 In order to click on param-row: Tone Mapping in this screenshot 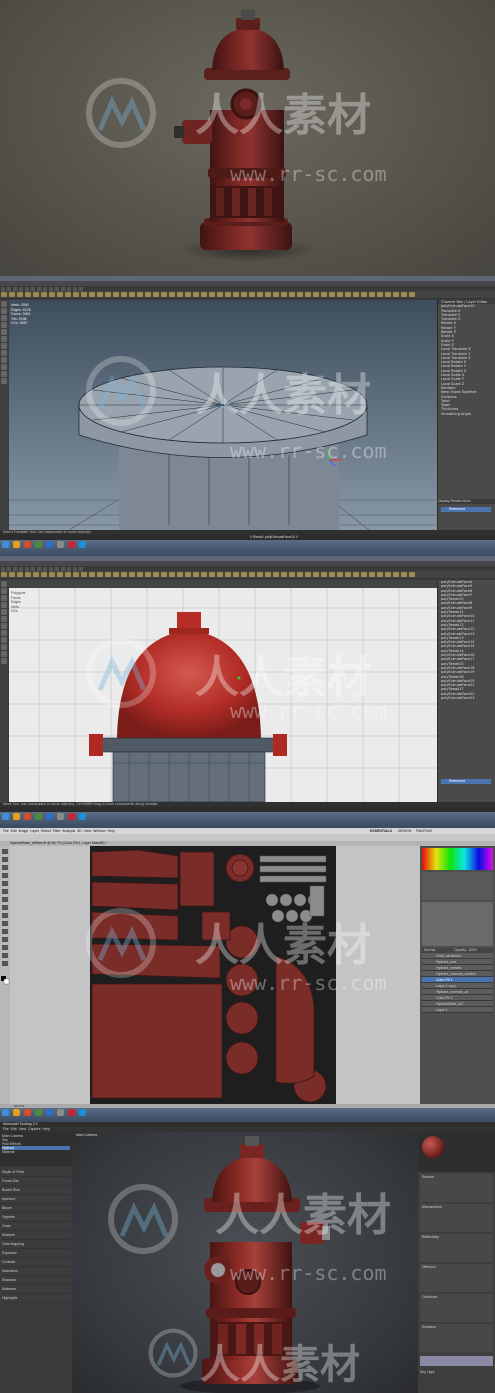, I will do `click(36, 1244)`.